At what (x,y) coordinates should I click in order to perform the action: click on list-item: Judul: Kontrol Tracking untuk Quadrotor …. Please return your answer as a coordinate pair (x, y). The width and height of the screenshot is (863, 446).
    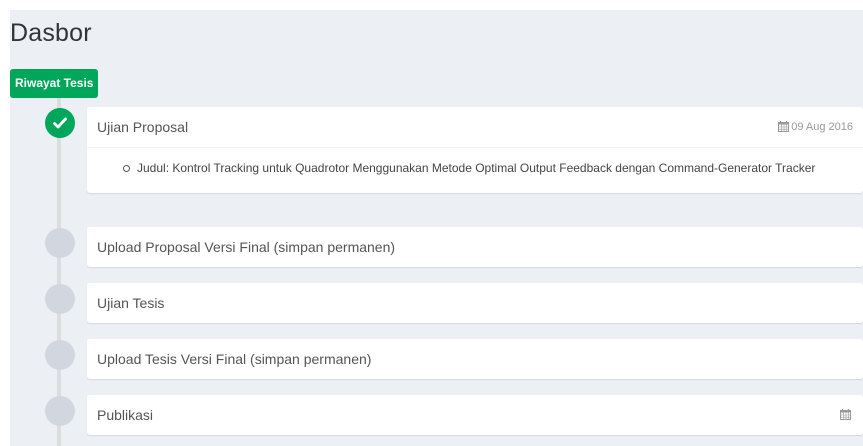
    Looking at the image, I should click on (488, 168).